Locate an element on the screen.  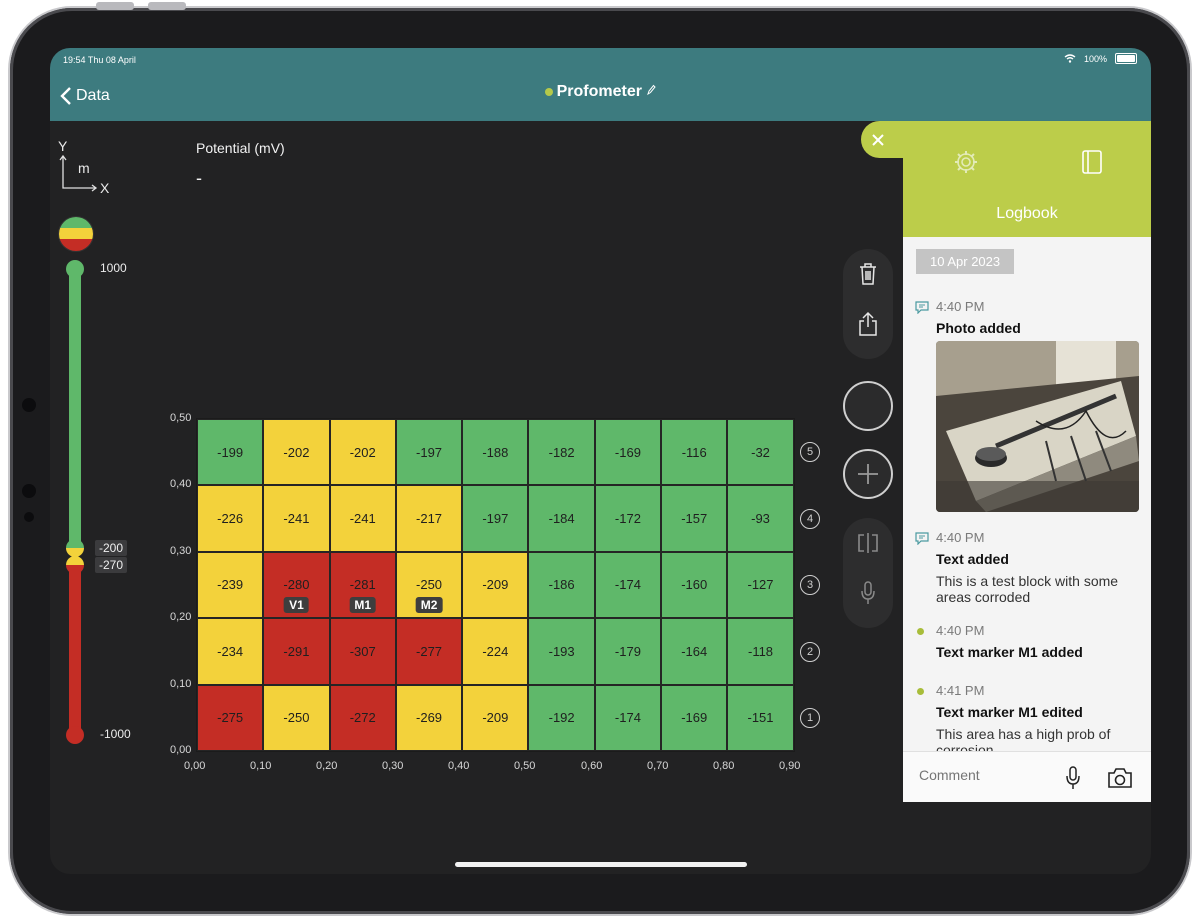
grid-cell: -193 is located at coordinates (561, 651).